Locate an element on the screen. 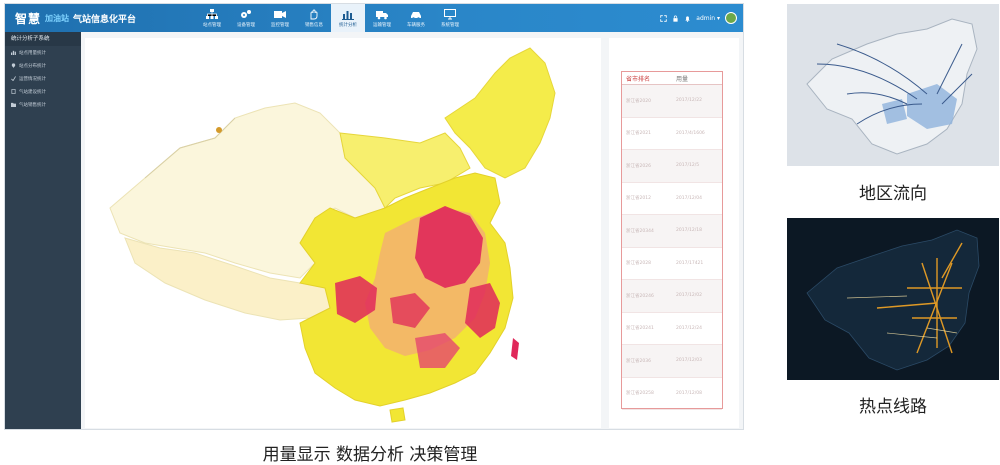 This screenshot has width=1000, height=465. cell-region: 浙江省20241 is located at coordinates (640, 329).